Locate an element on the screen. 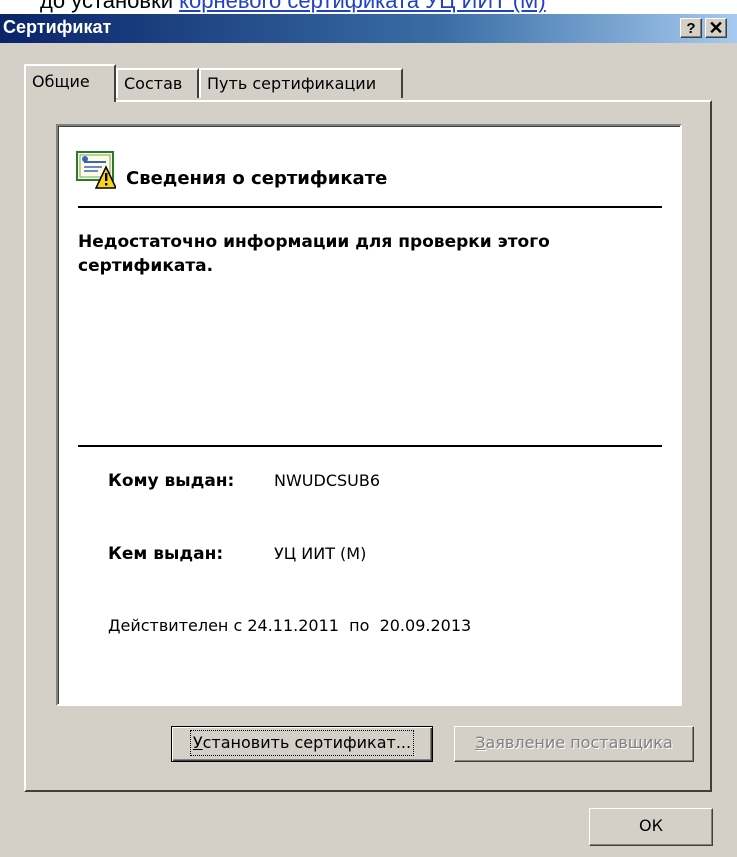  ok-button: ОК is located at coordinates (651, 827).